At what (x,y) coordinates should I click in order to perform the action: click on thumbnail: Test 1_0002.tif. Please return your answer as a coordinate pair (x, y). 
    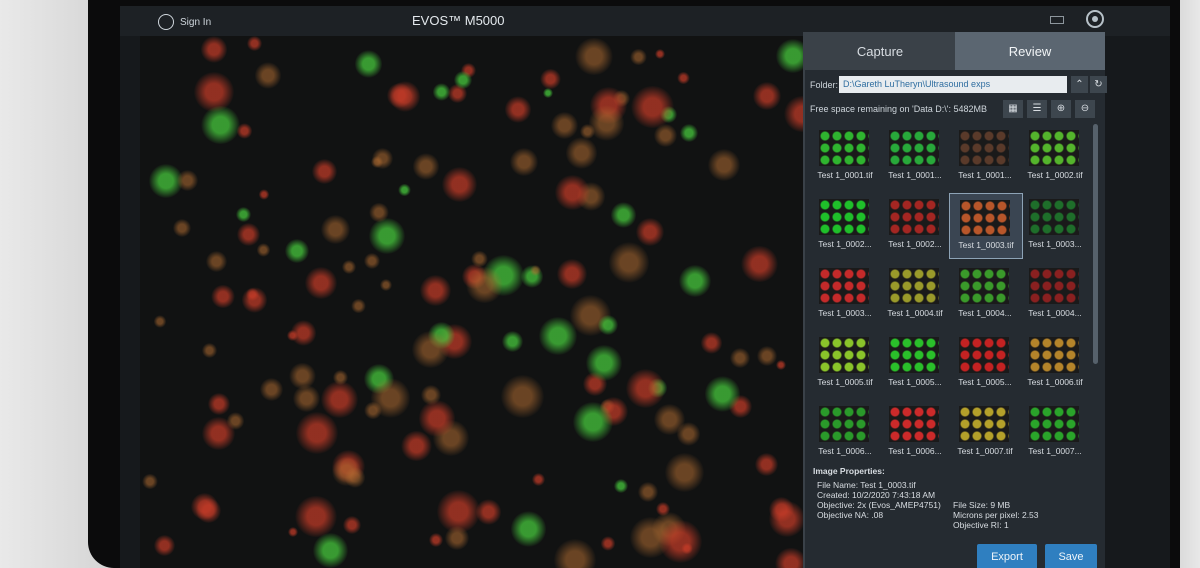
    Looking at the image, I should click on (1055, 156).